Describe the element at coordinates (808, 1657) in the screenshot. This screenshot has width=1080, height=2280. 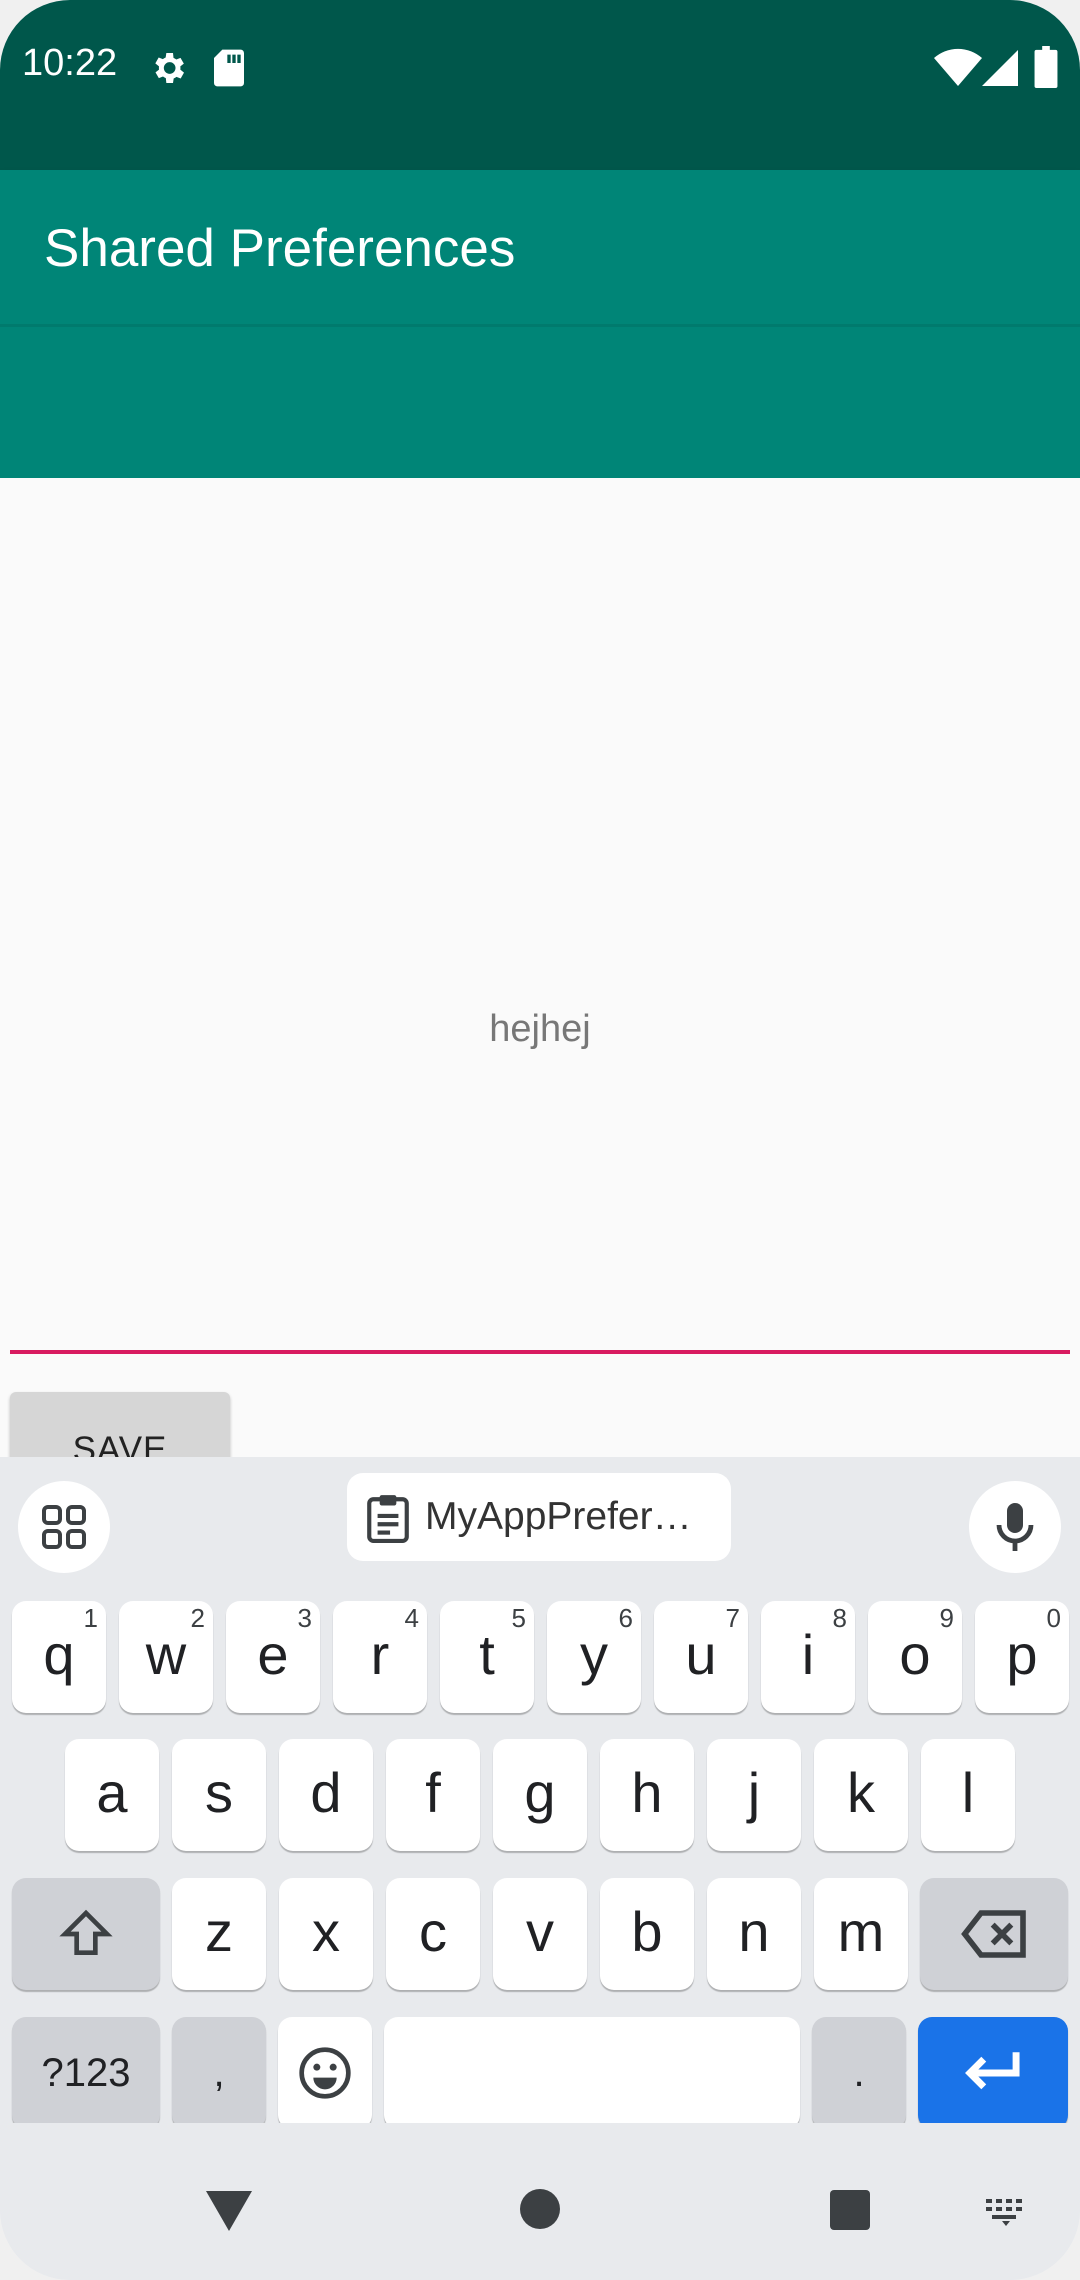
I see `key-i: i8` at that location.